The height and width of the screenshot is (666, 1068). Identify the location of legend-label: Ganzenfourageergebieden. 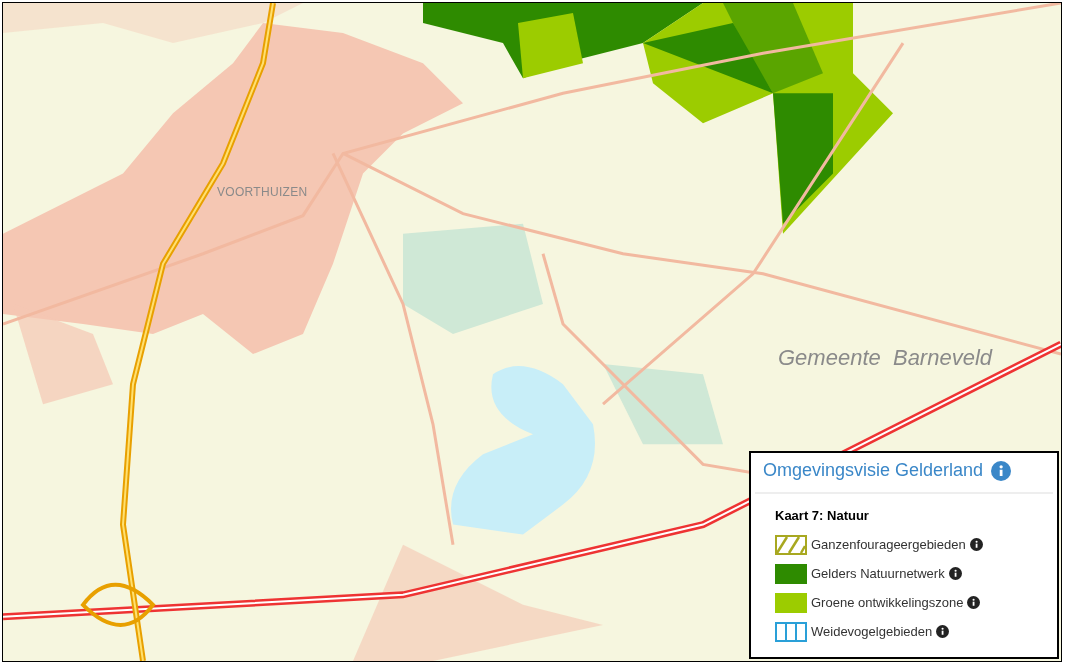
(888, 544).